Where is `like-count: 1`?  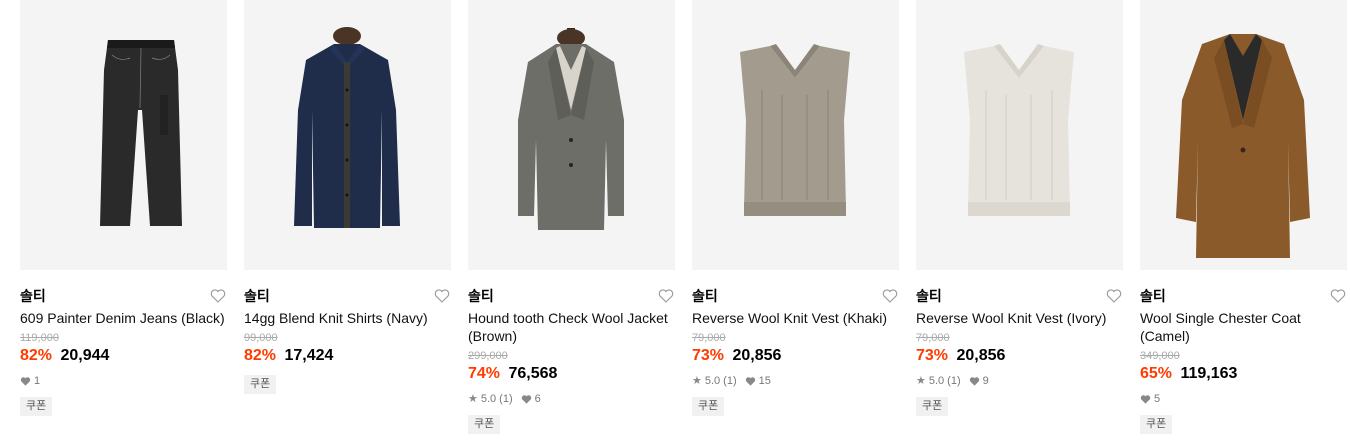 like-count: 1 is located at coordinates (37, 381).